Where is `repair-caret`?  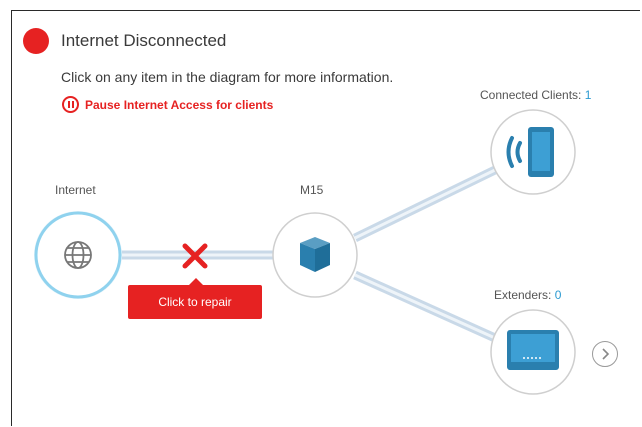 repair-caret is located at coordinates (196, 281).